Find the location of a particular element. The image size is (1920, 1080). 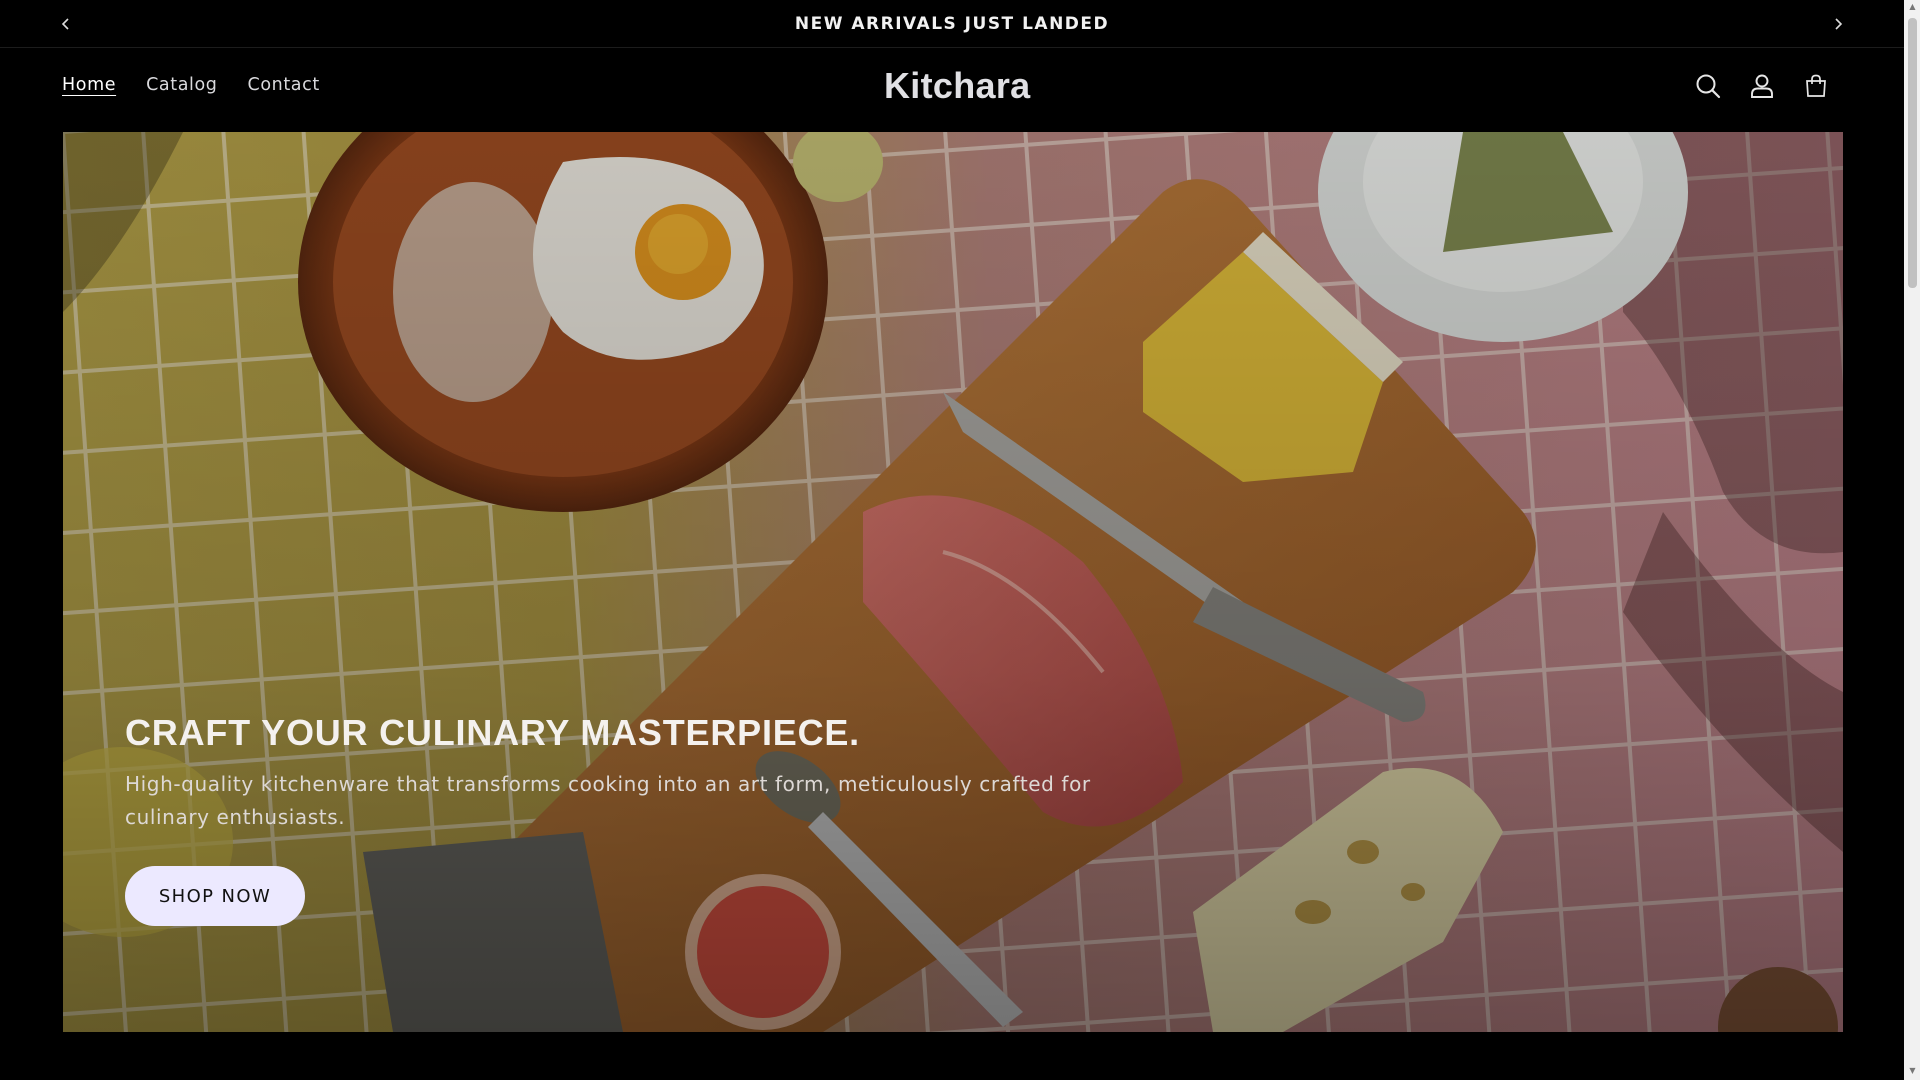

page-scrollbar: ▲ ▼ is located at coordinates (1912, 540).